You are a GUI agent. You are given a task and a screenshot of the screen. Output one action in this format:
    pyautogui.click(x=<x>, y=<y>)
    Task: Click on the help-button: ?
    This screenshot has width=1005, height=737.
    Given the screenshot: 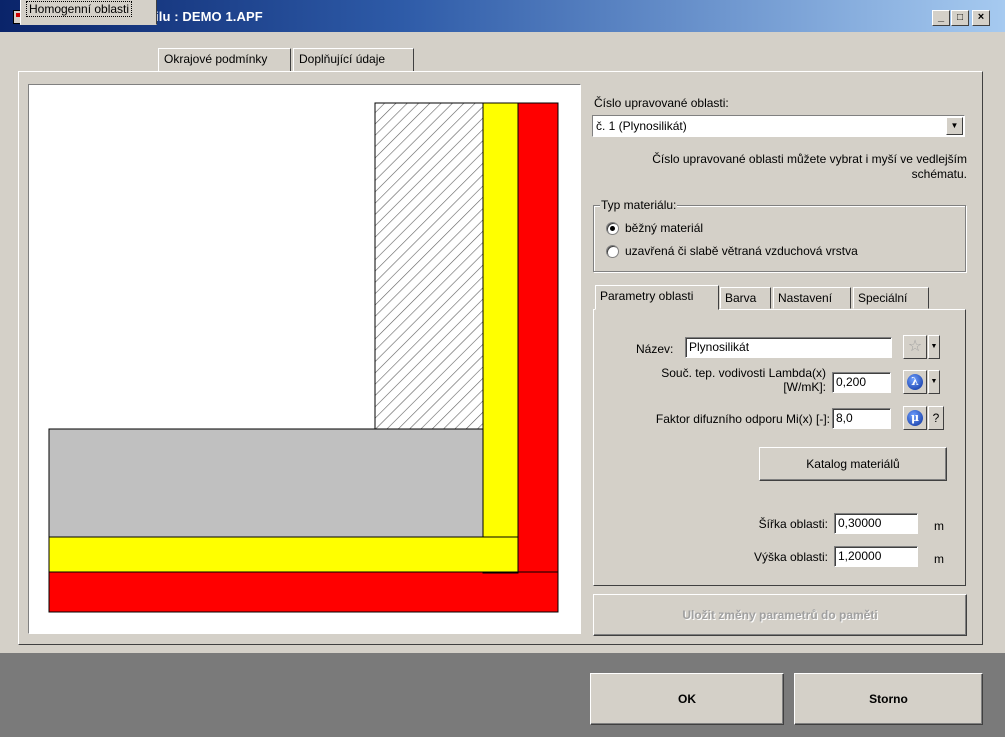 What is the action you would take?
    pyautogui.click(x=936, y=418)
    